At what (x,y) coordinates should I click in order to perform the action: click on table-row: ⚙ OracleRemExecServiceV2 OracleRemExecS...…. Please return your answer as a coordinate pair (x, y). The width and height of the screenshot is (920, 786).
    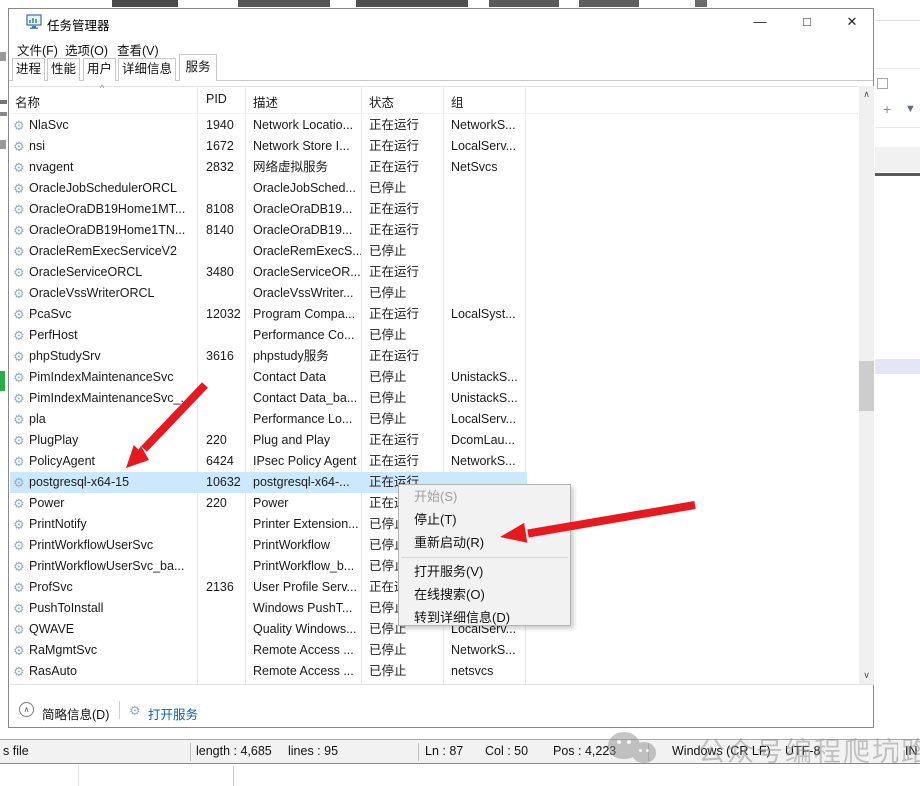
    Looking at the image, I should click on (268, 251).